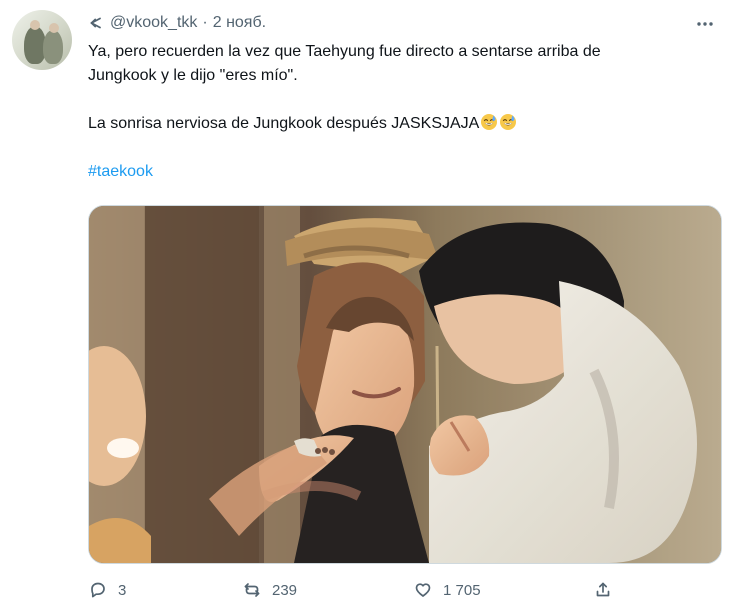 This screenshot has height=614, width=736. I want to click on retweet-icon, so click(252, 590).